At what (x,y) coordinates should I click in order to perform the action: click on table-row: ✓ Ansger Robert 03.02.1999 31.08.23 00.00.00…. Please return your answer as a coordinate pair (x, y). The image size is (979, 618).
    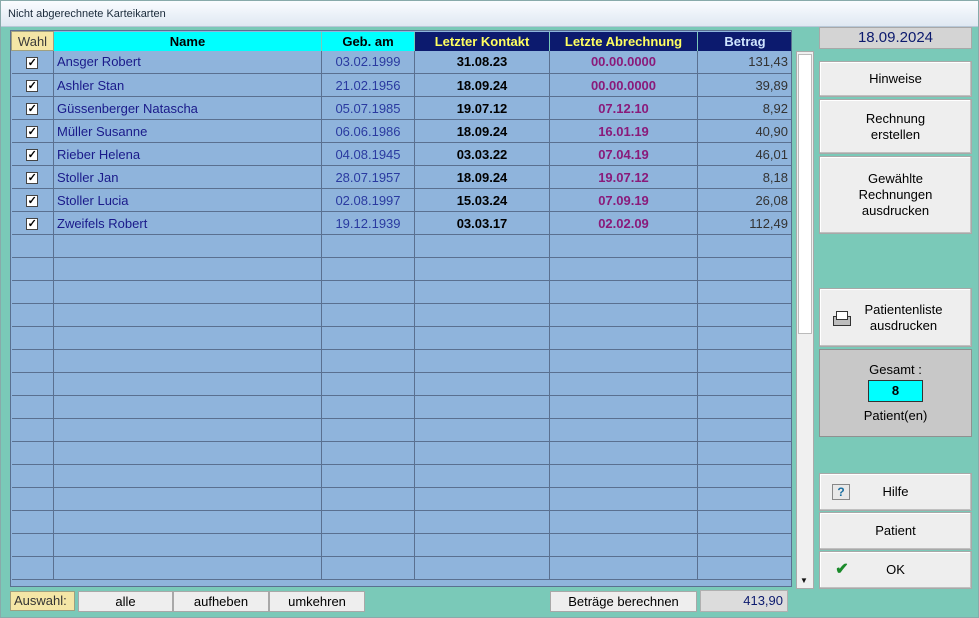
    Looking at the image, I should click on (401, 62).